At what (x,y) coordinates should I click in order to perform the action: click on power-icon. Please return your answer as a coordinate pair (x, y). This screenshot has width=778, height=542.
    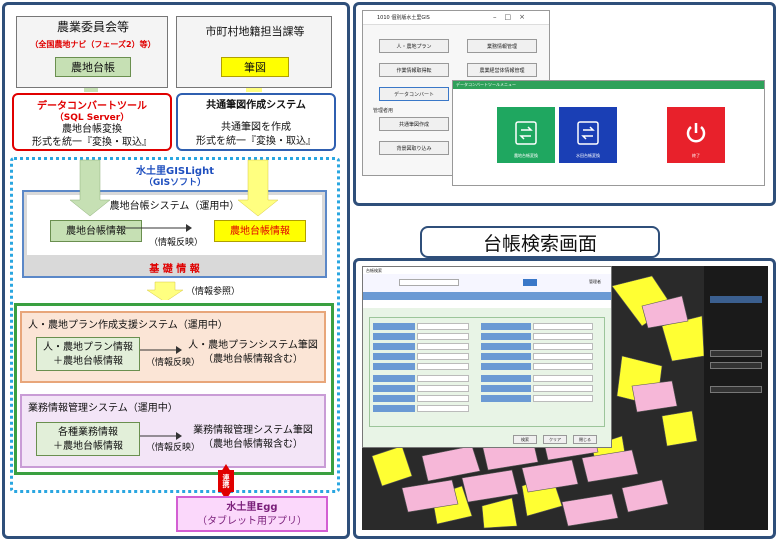
    Looking at the image, I should click on (696, 133).